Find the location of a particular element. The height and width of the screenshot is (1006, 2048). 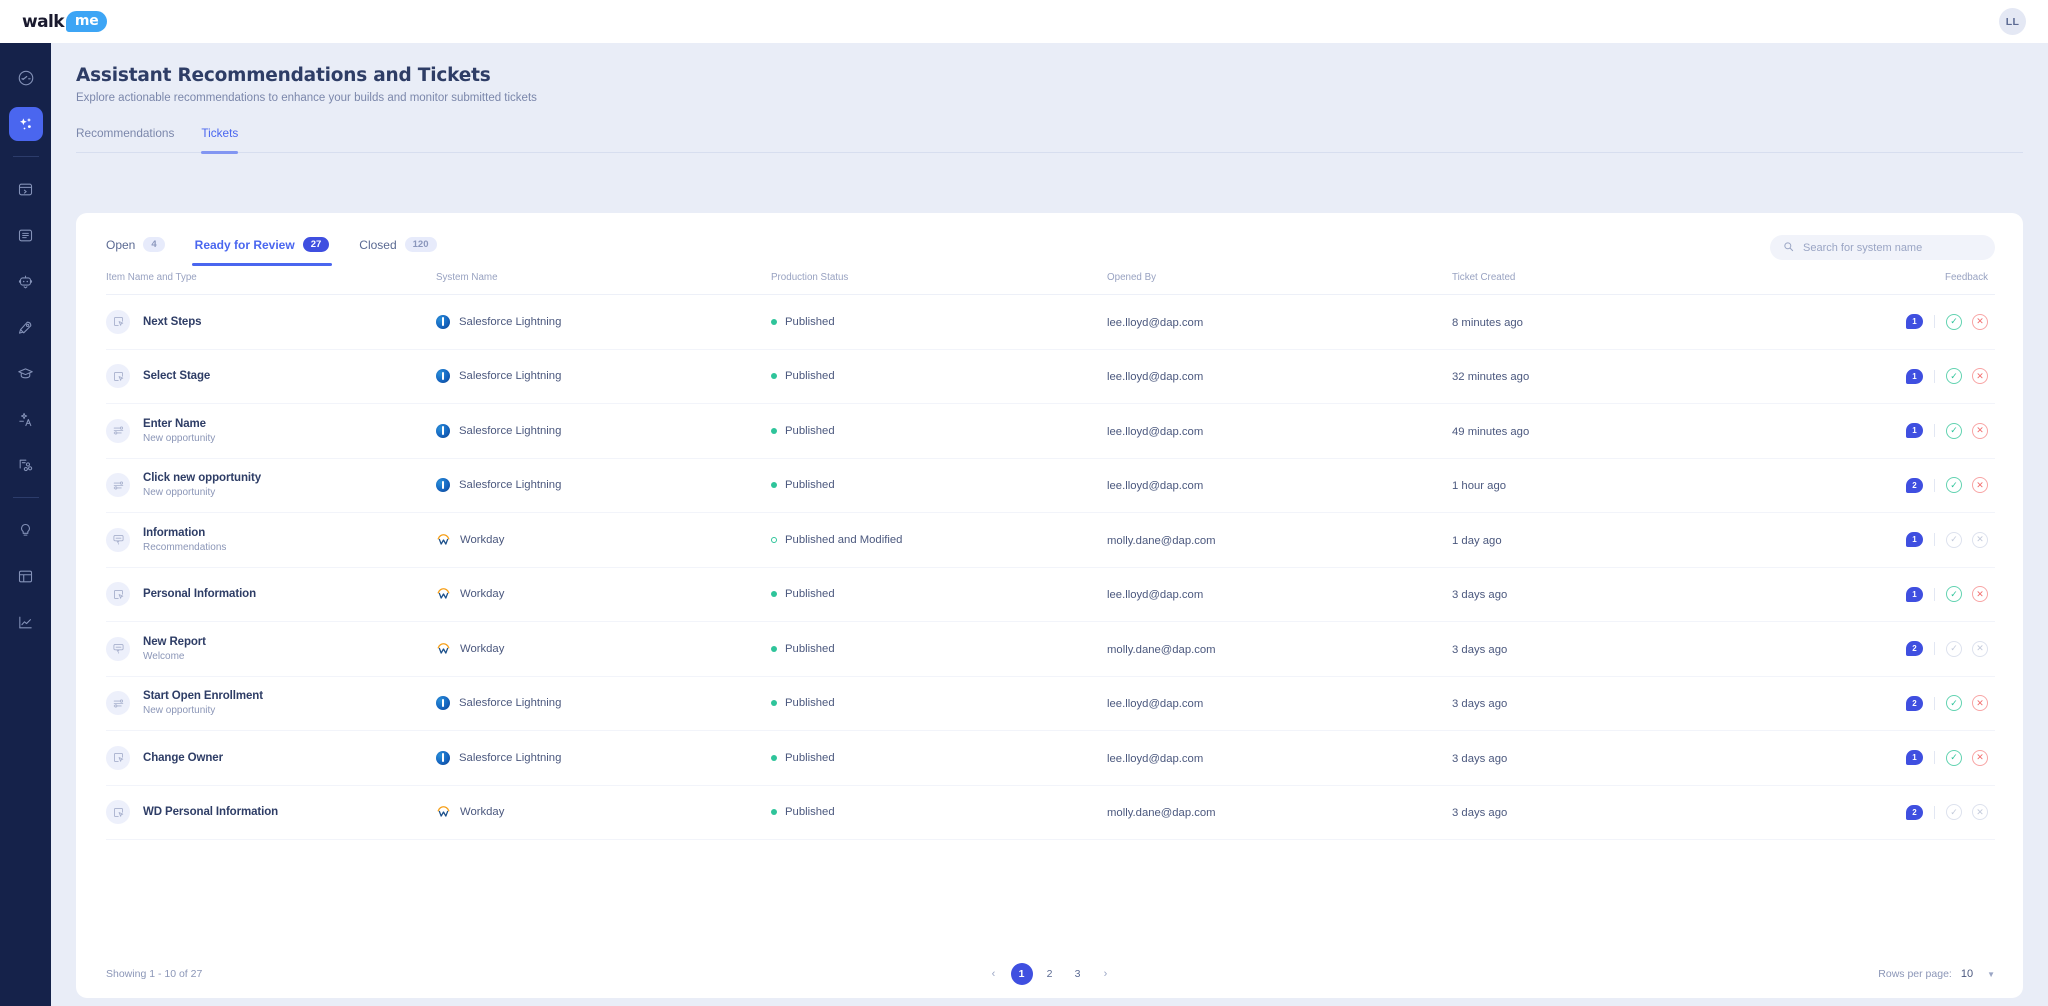

sidebar-divider-top is located at coordinates (25, 156).